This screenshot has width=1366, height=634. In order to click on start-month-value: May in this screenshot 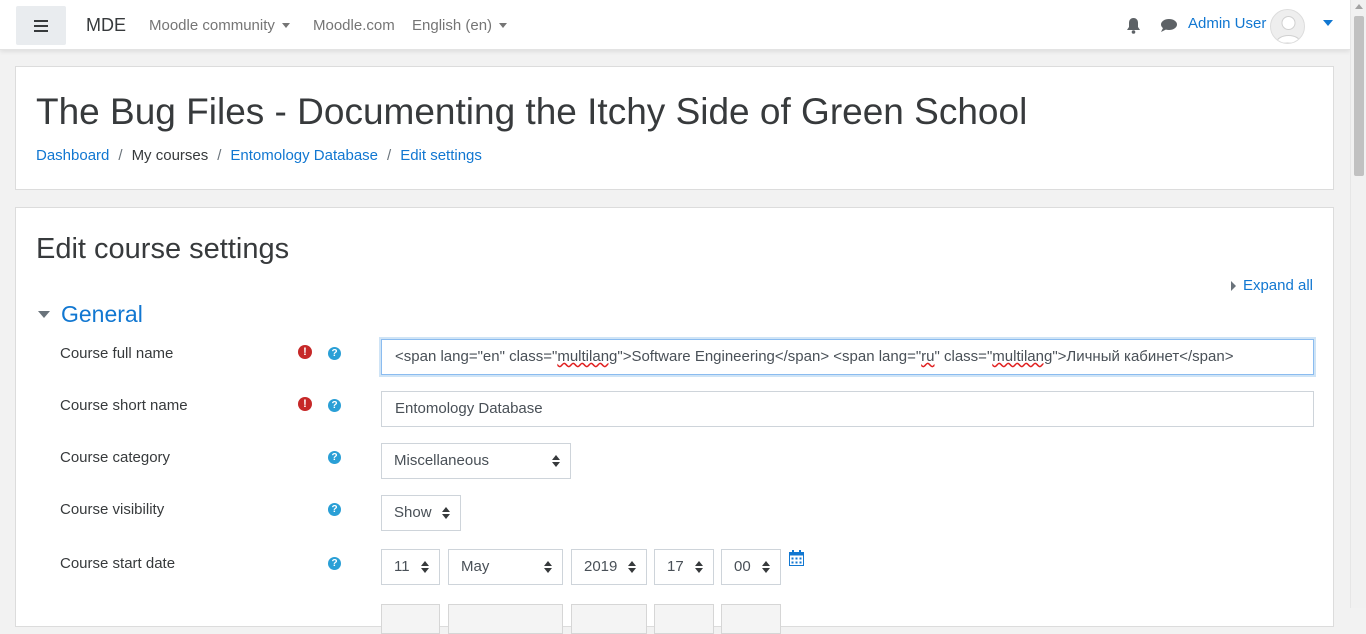, I will do `click(475, 566)`.